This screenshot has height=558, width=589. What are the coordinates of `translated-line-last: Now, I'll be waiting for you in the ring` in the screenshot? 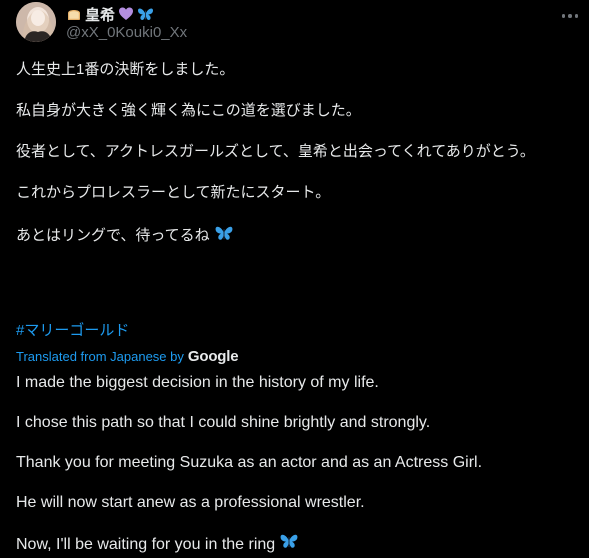 It's located at (298, 544).